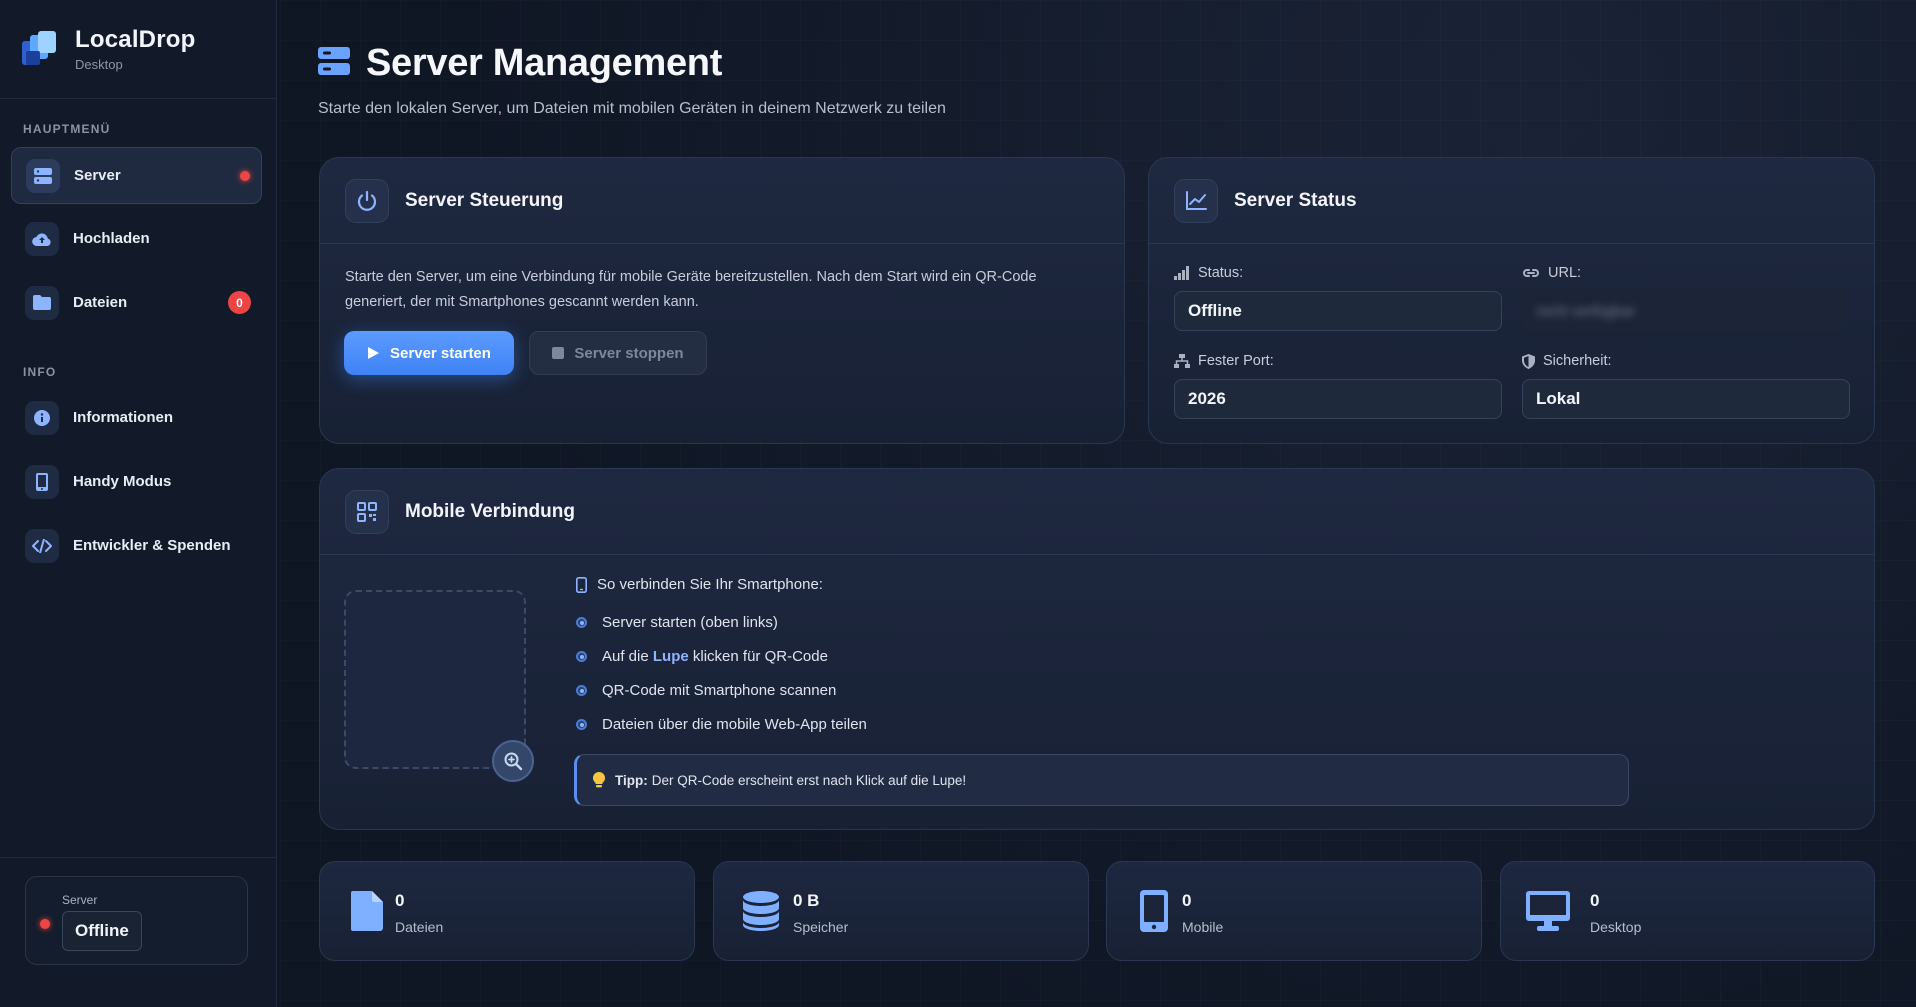 This screenshot has height=1007, width=1916. What do you see at coordinates (1686, 399) in the screenshot?
I see `security-value-field: Lokal` at bounding box center [1686, 399].